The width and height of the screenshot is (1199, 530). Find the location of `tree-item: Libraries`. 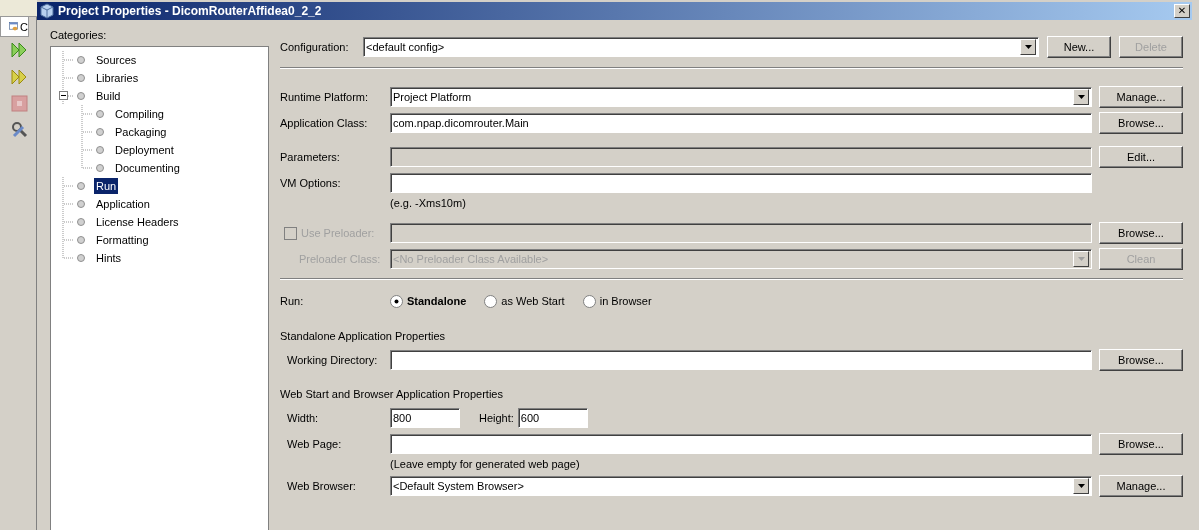

tree-item: Libraries is located at coordinates (117, 78).